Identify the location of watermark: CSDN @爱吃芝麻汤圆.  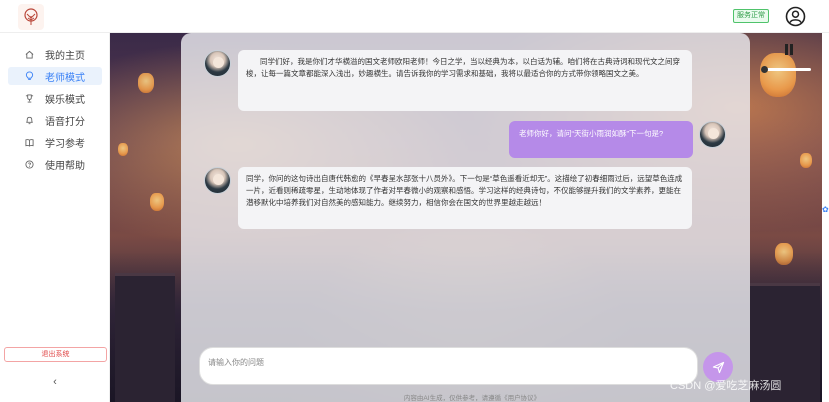
(726, 386).